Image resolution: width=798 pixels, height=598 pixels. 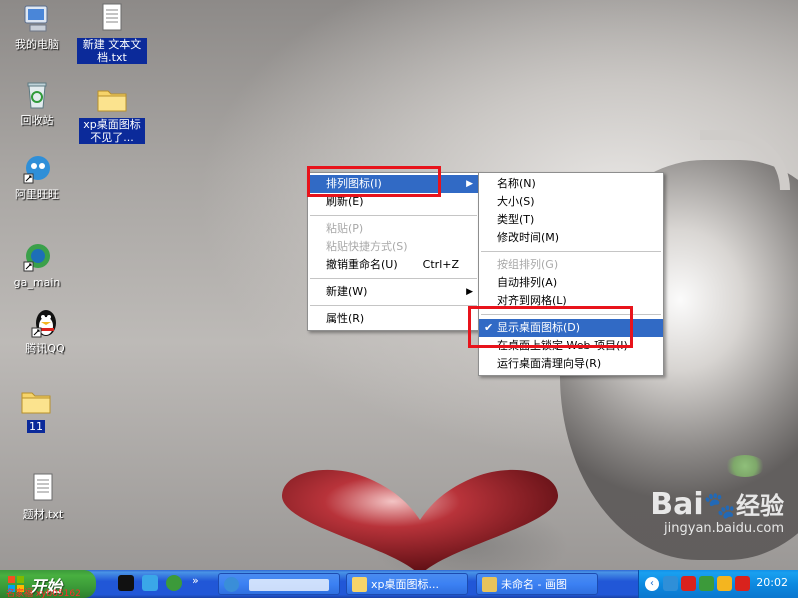 What do you see at coordinates (652, 584) in the screenshot?
I see `show-hidden-icons-icon: ‹` at bounding box center [652, 584].